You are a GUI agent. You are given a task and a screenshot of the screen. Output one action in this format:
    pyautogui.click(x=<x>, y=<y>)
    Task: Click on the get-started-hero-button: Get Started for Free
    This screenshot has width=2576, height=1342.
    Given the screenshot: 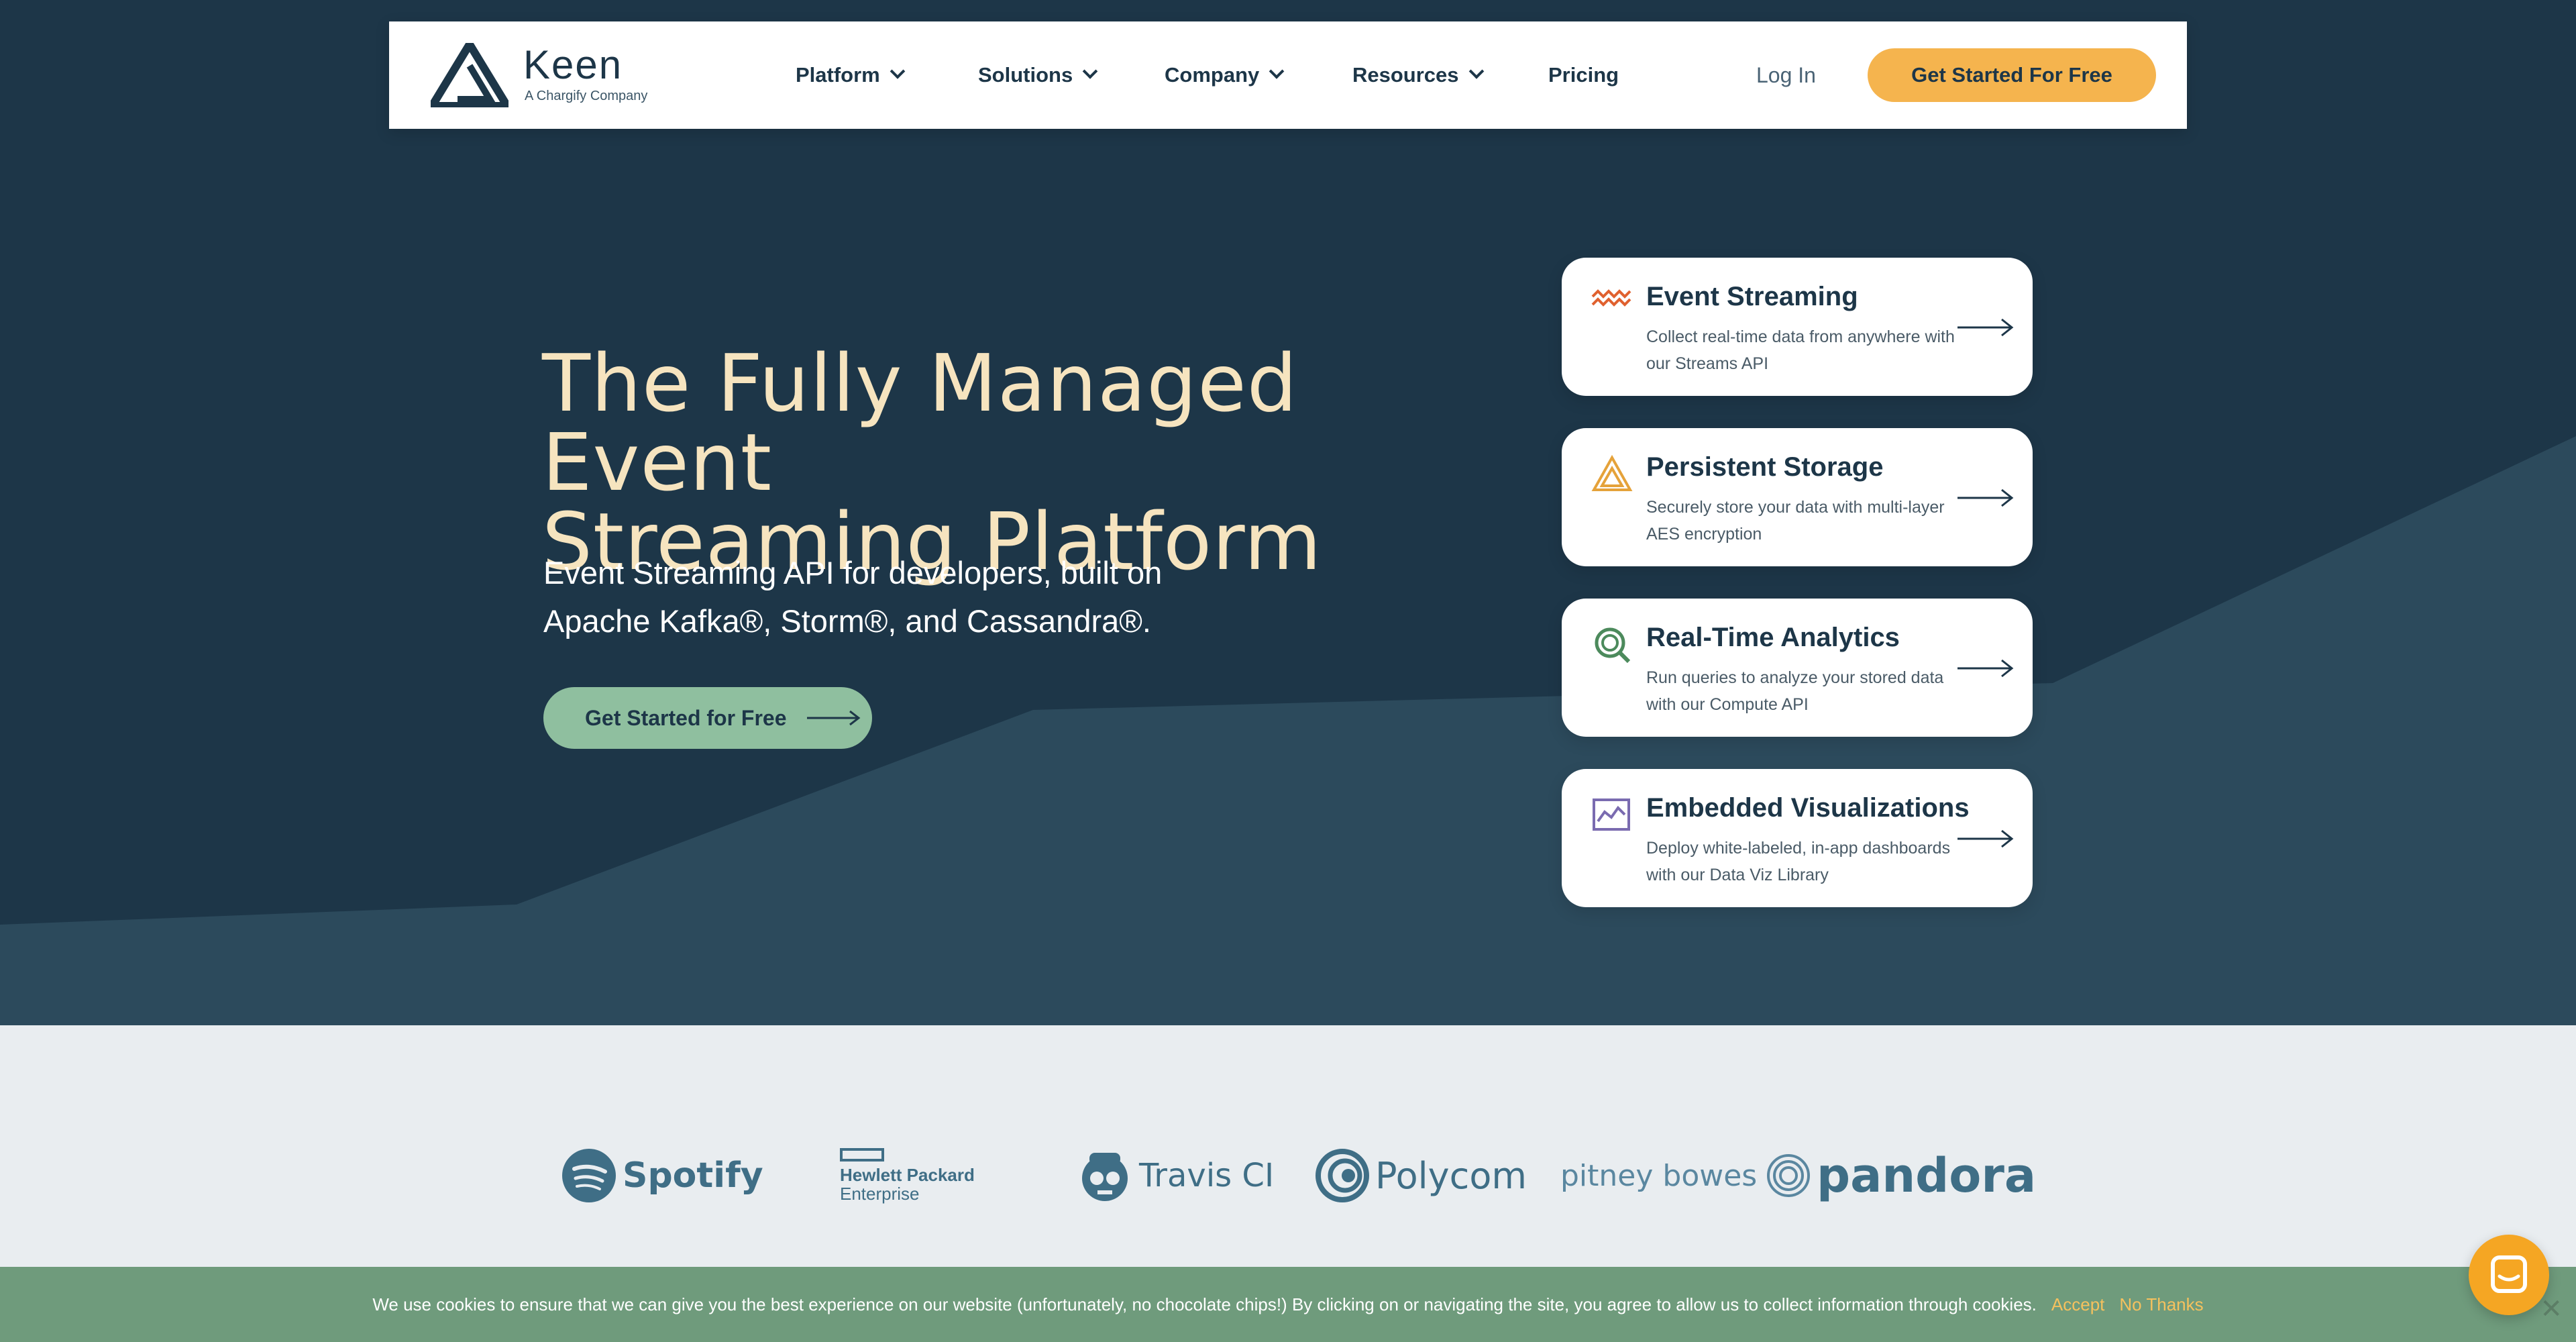 What is the action you would take?
    pyautogui.click(x=707, y=718)
    